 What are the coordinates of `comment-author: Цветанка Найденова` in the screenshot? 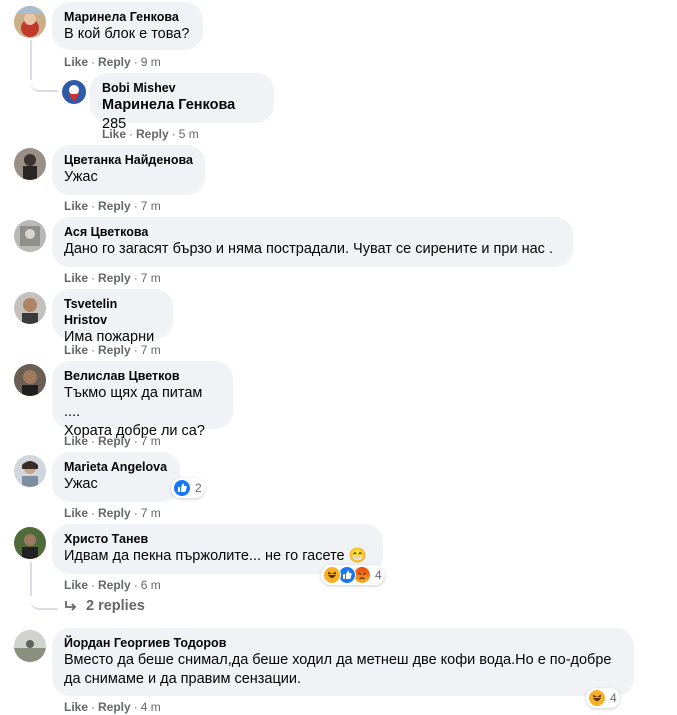 It's located at (128, 160).